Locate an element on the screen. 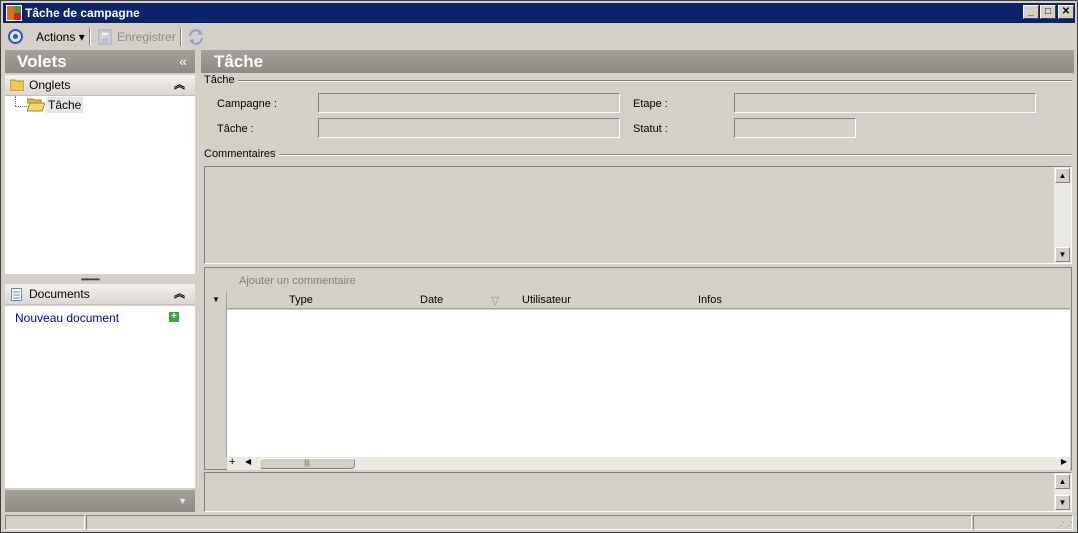 This screenshot has height=533, width=1078. minimize-button: _ is located at coordinates (1031, 12).